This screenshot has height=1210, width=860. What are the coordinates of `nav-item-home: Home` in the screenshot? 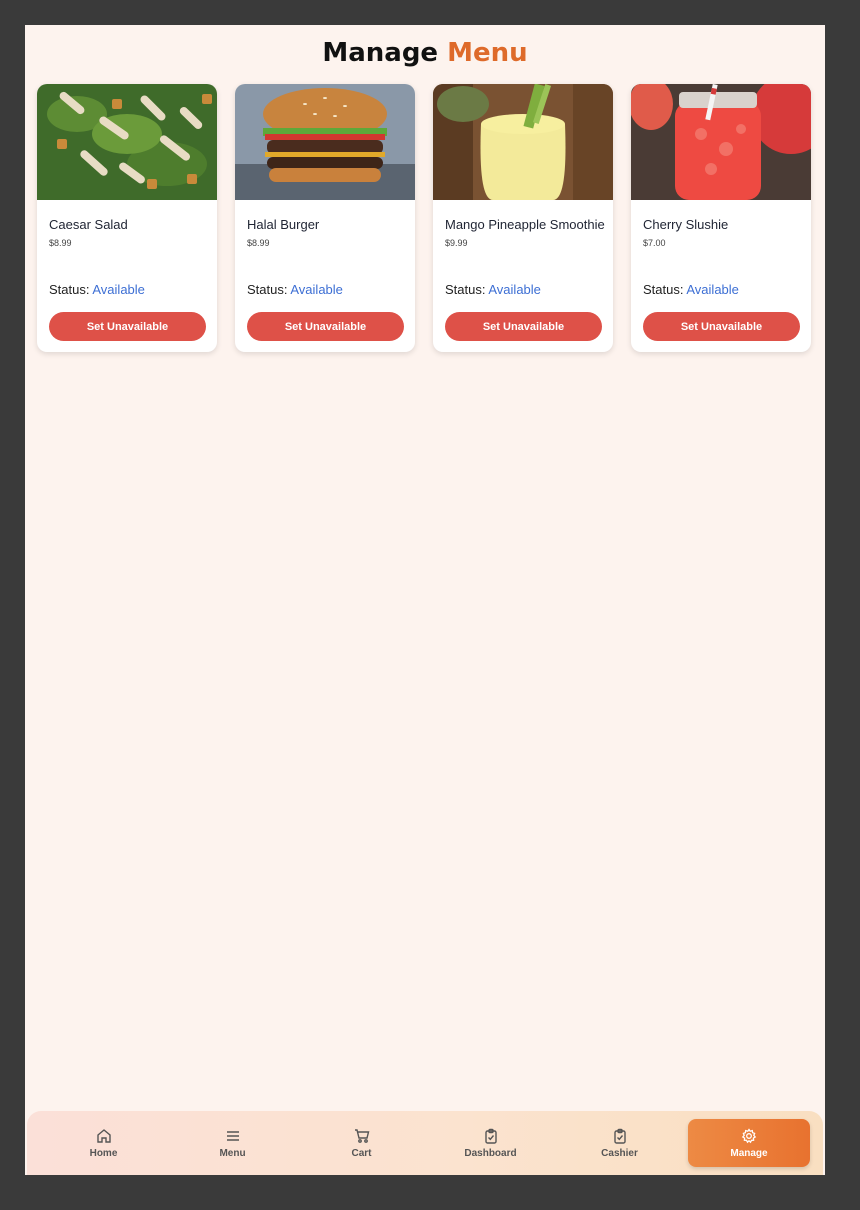 It's located at (103, 1143).